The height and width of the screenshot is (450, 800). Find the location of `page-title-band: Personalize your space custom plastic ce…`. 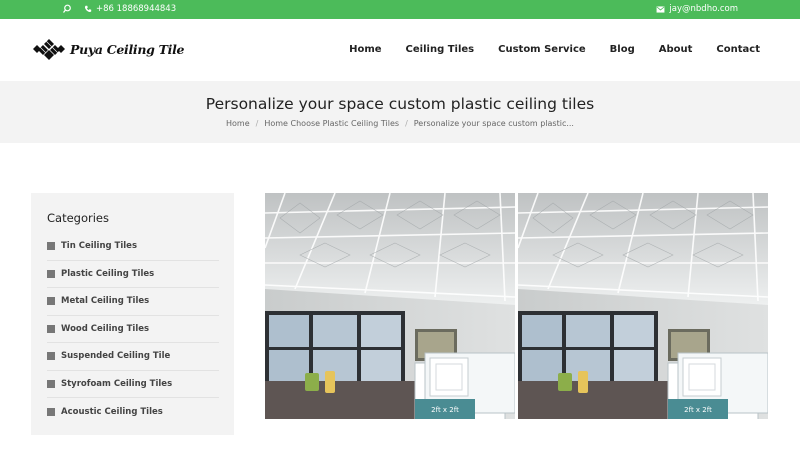

page-title-band: Personalize your space custom plastic ce… is located at coordinates (400, 112).